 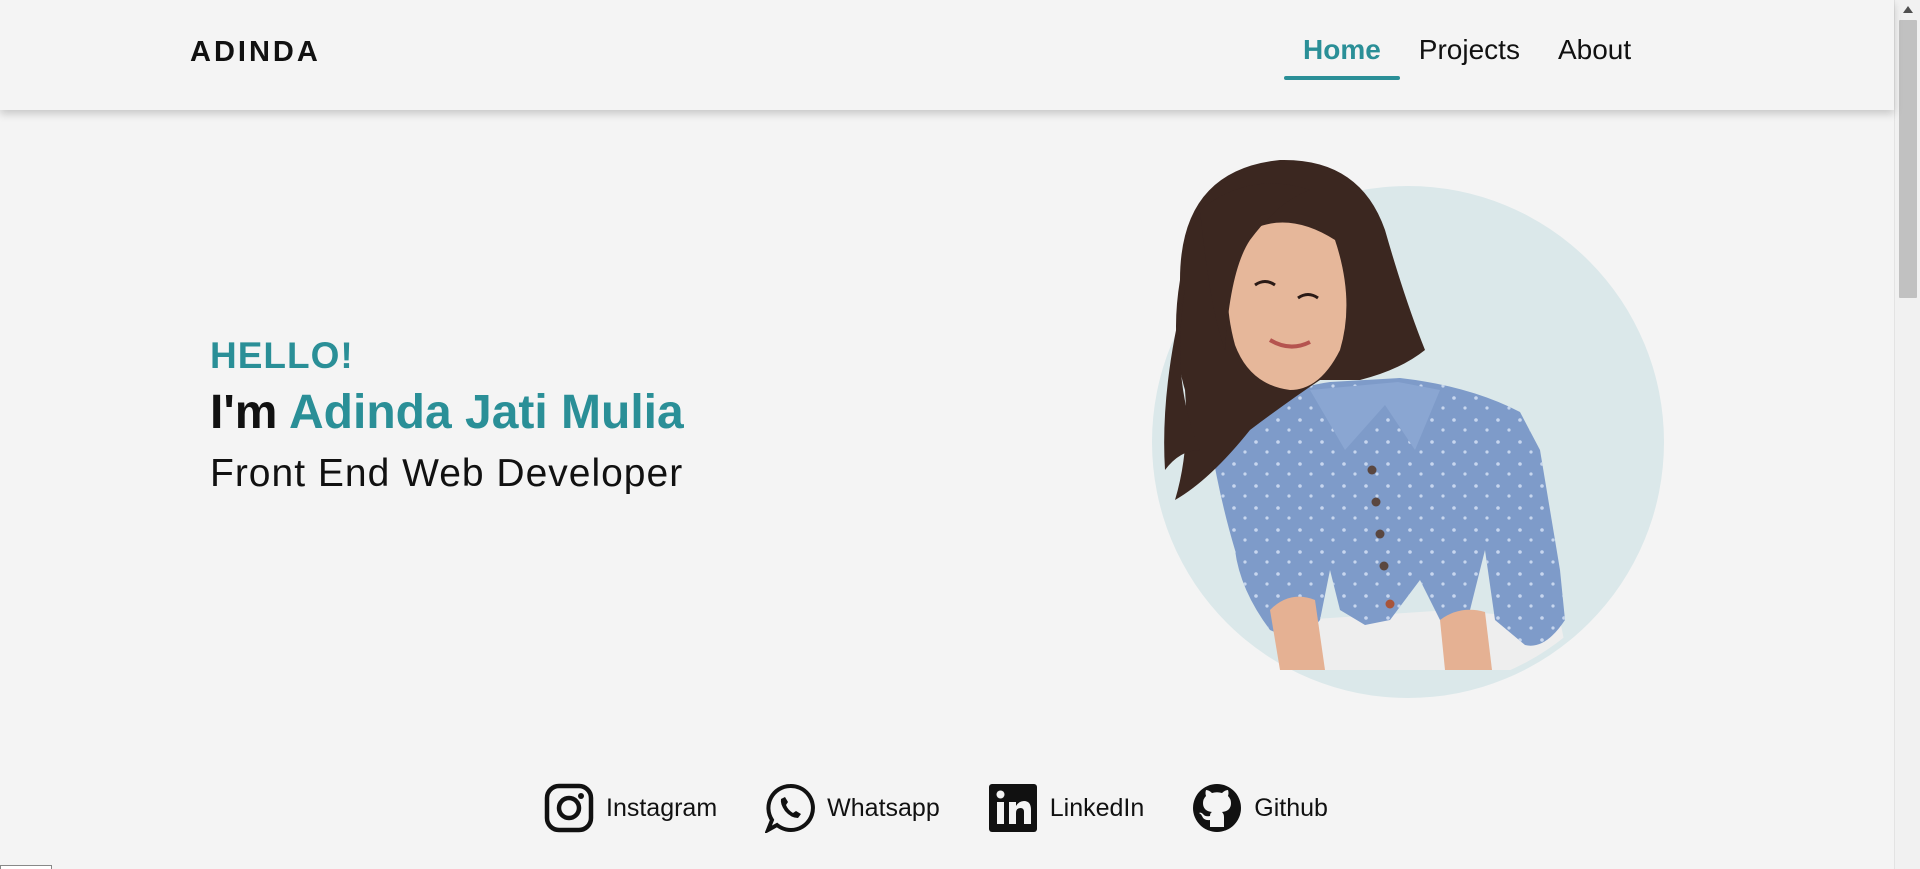 I want to click on hero-intro: I'm Adinda Jati Mulia, so click(x=447, y=412).